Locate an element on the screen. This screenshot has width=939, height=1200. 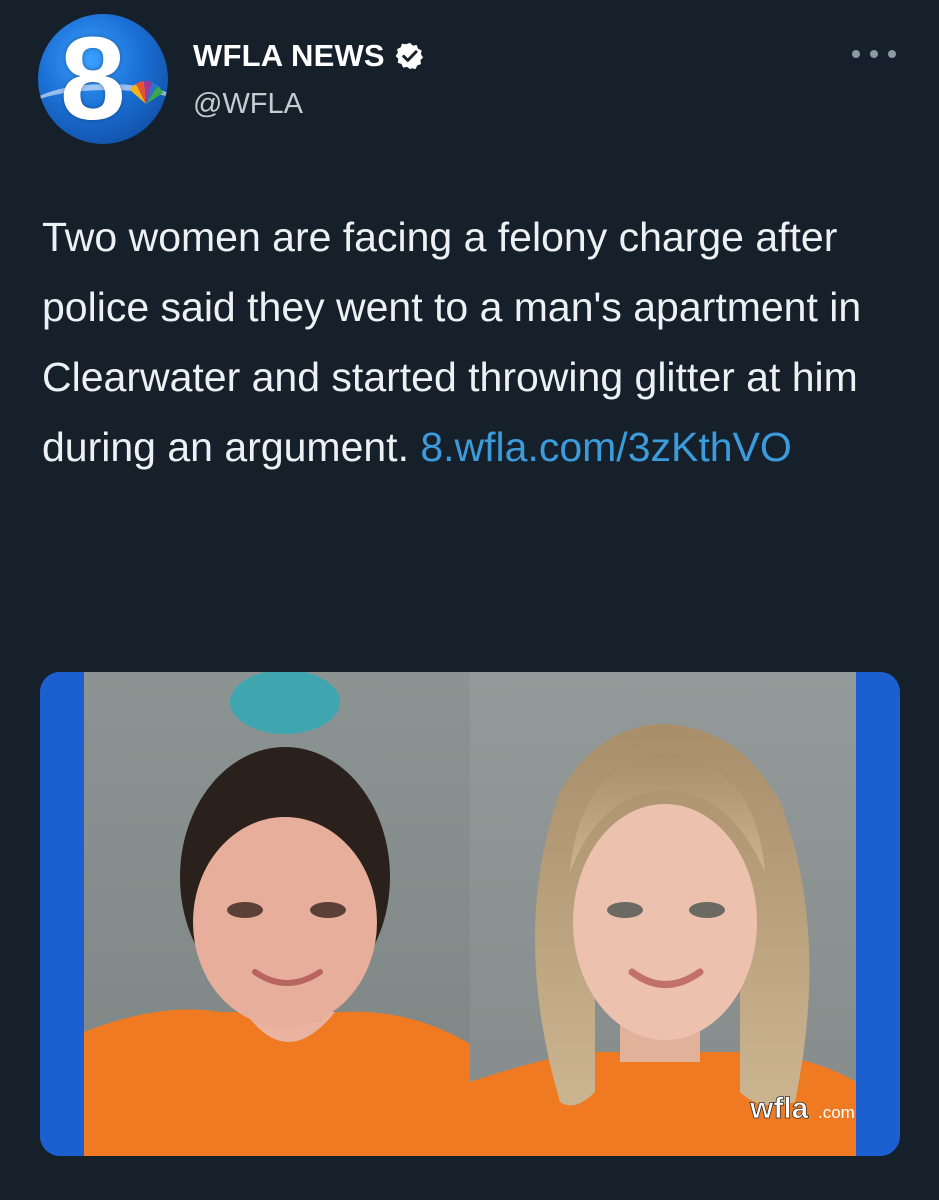
watermark-suffix: .com is located at coordinates (836, 1112).